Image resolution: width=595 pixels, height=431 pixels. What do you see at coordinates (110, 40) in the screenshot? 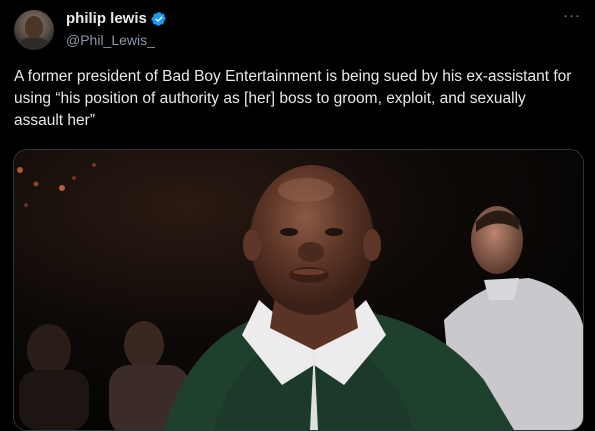
I see `author-handle: @Phil_Lewis_` at bounding box center [110, 40].